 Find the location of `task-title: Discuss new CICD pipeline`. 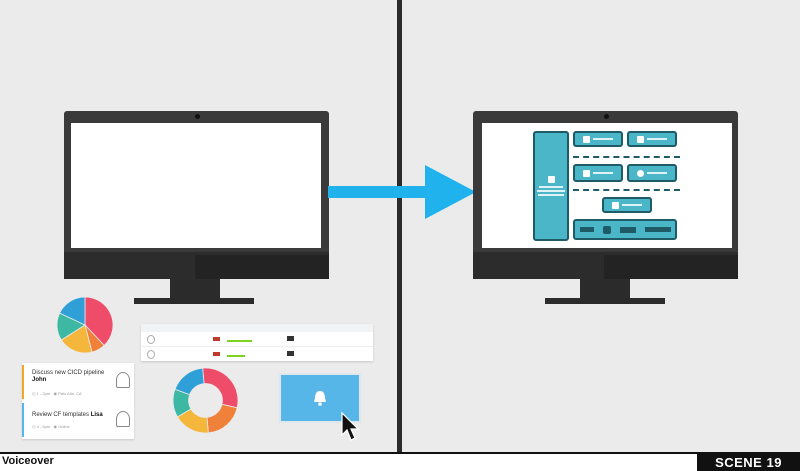

task-title: Discuss new CICD pipeline is located at coordinates (68, 373).